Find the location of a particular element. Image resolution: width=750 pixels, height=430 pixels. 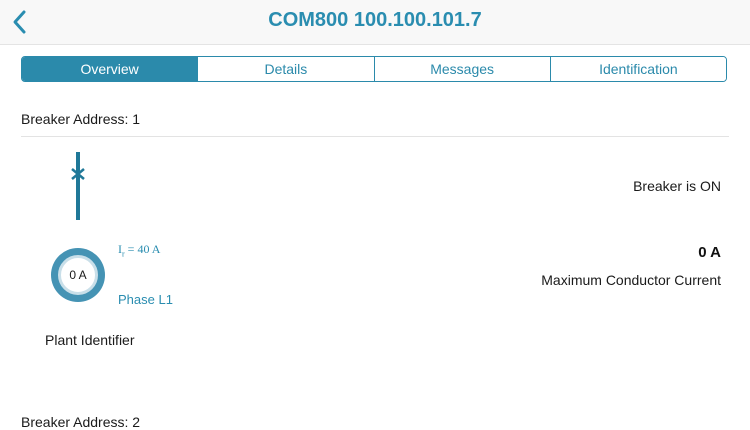

current-gauge: 0 A is located at coordinates (78, 275).